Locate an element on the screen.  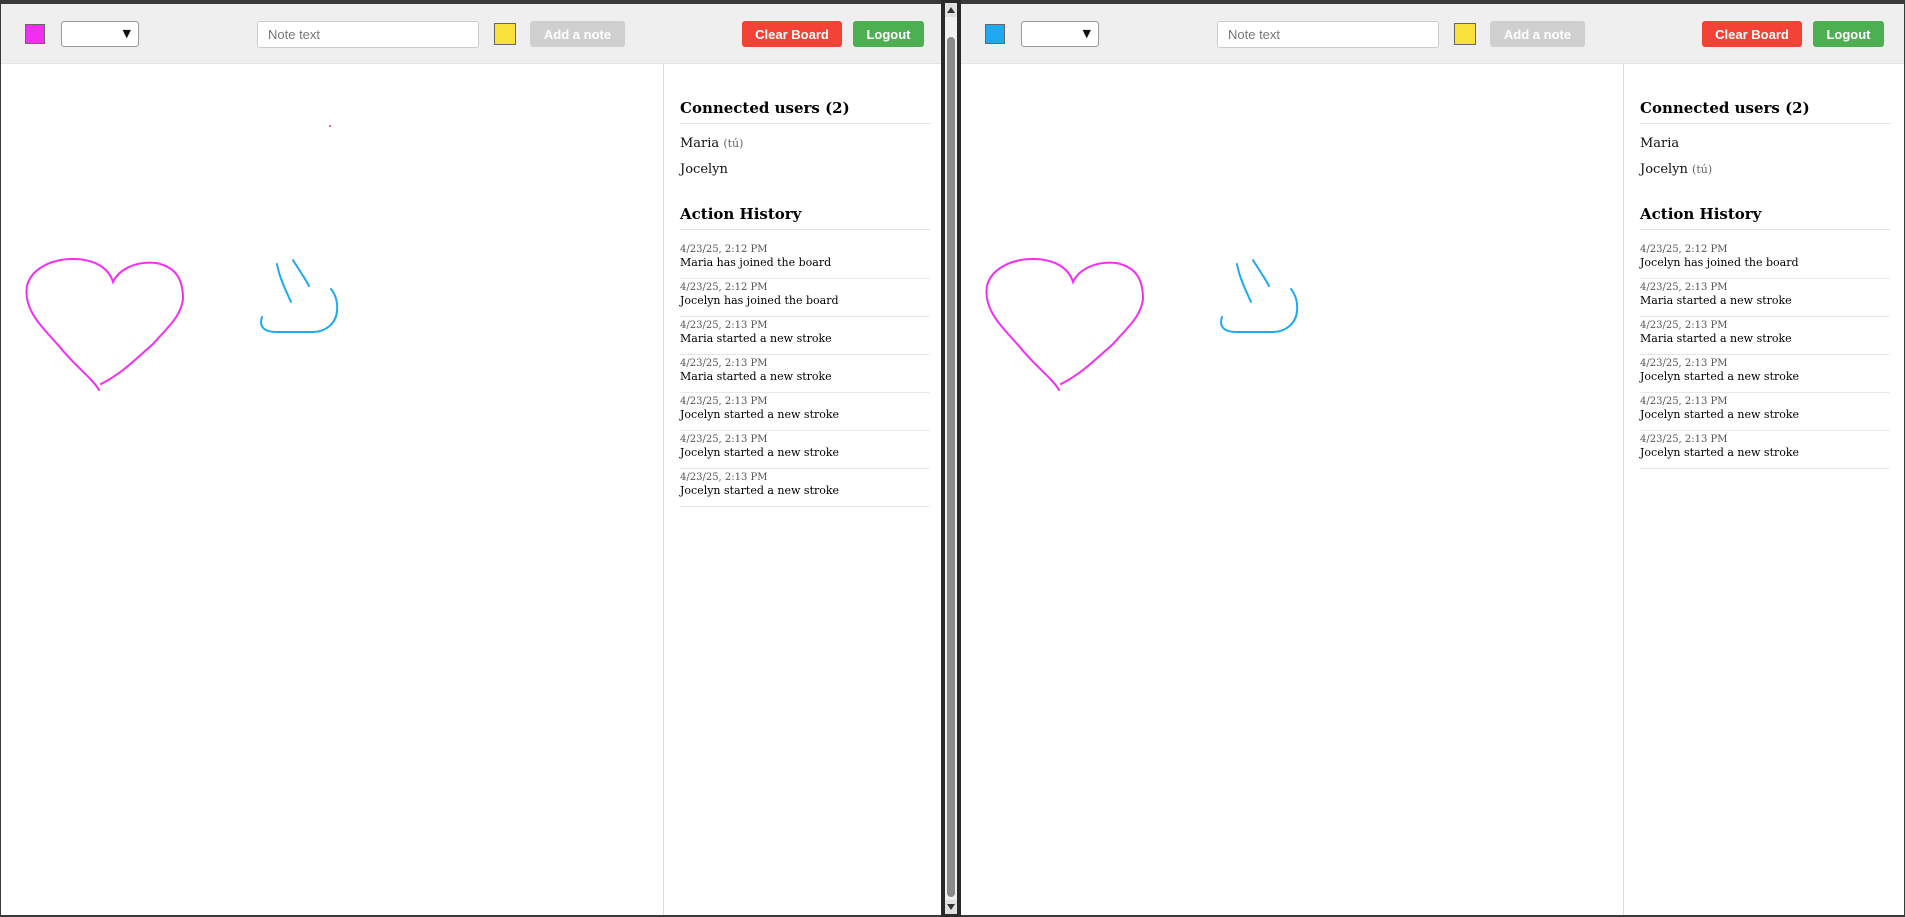
scrollbar-thumb is located at coordinates (951, 467).